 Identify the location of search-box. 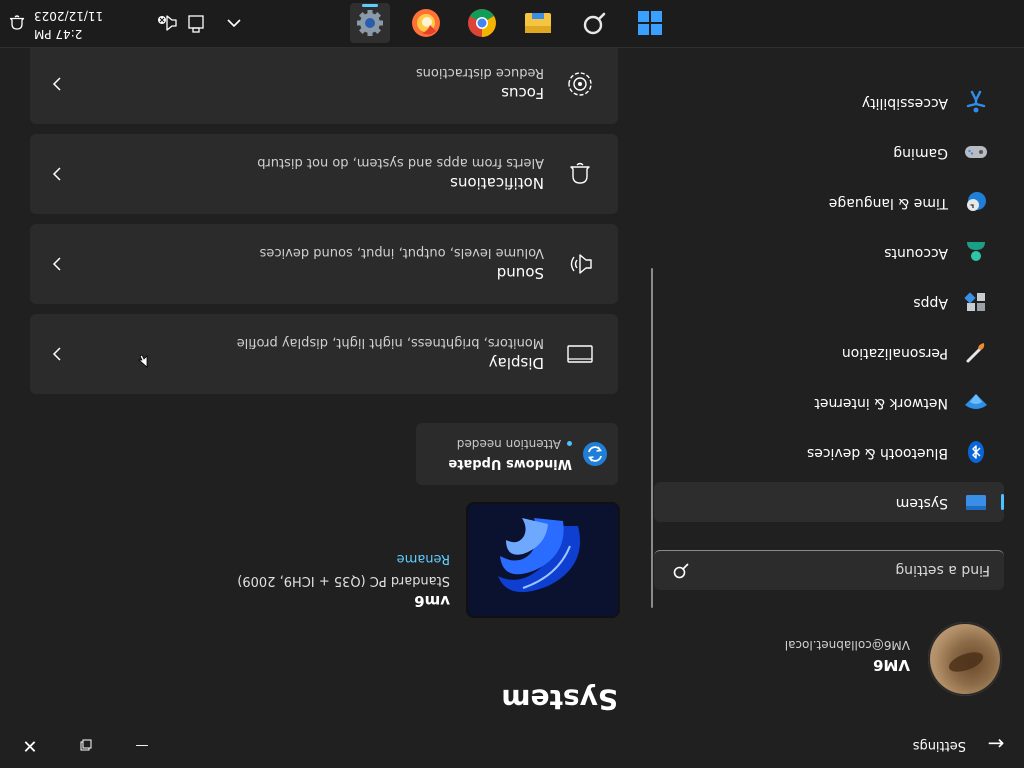
(829, 570).